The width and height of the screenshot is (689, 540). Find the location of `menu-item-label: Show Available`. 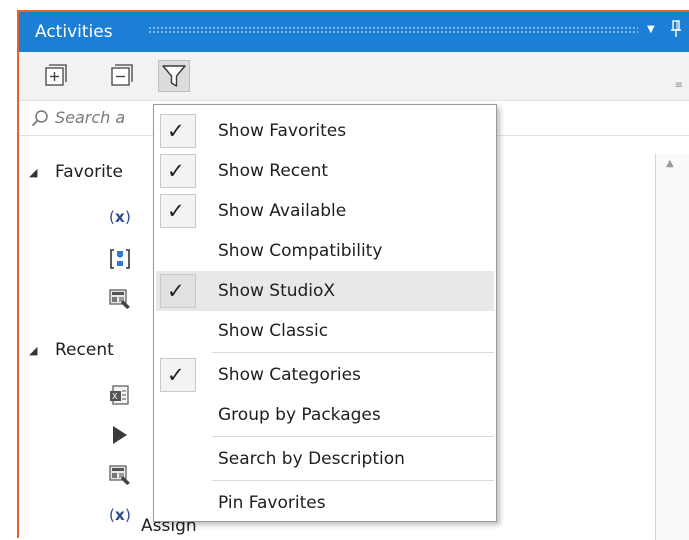

menu-item-label: Show Available is located at coordinates (282, 211).